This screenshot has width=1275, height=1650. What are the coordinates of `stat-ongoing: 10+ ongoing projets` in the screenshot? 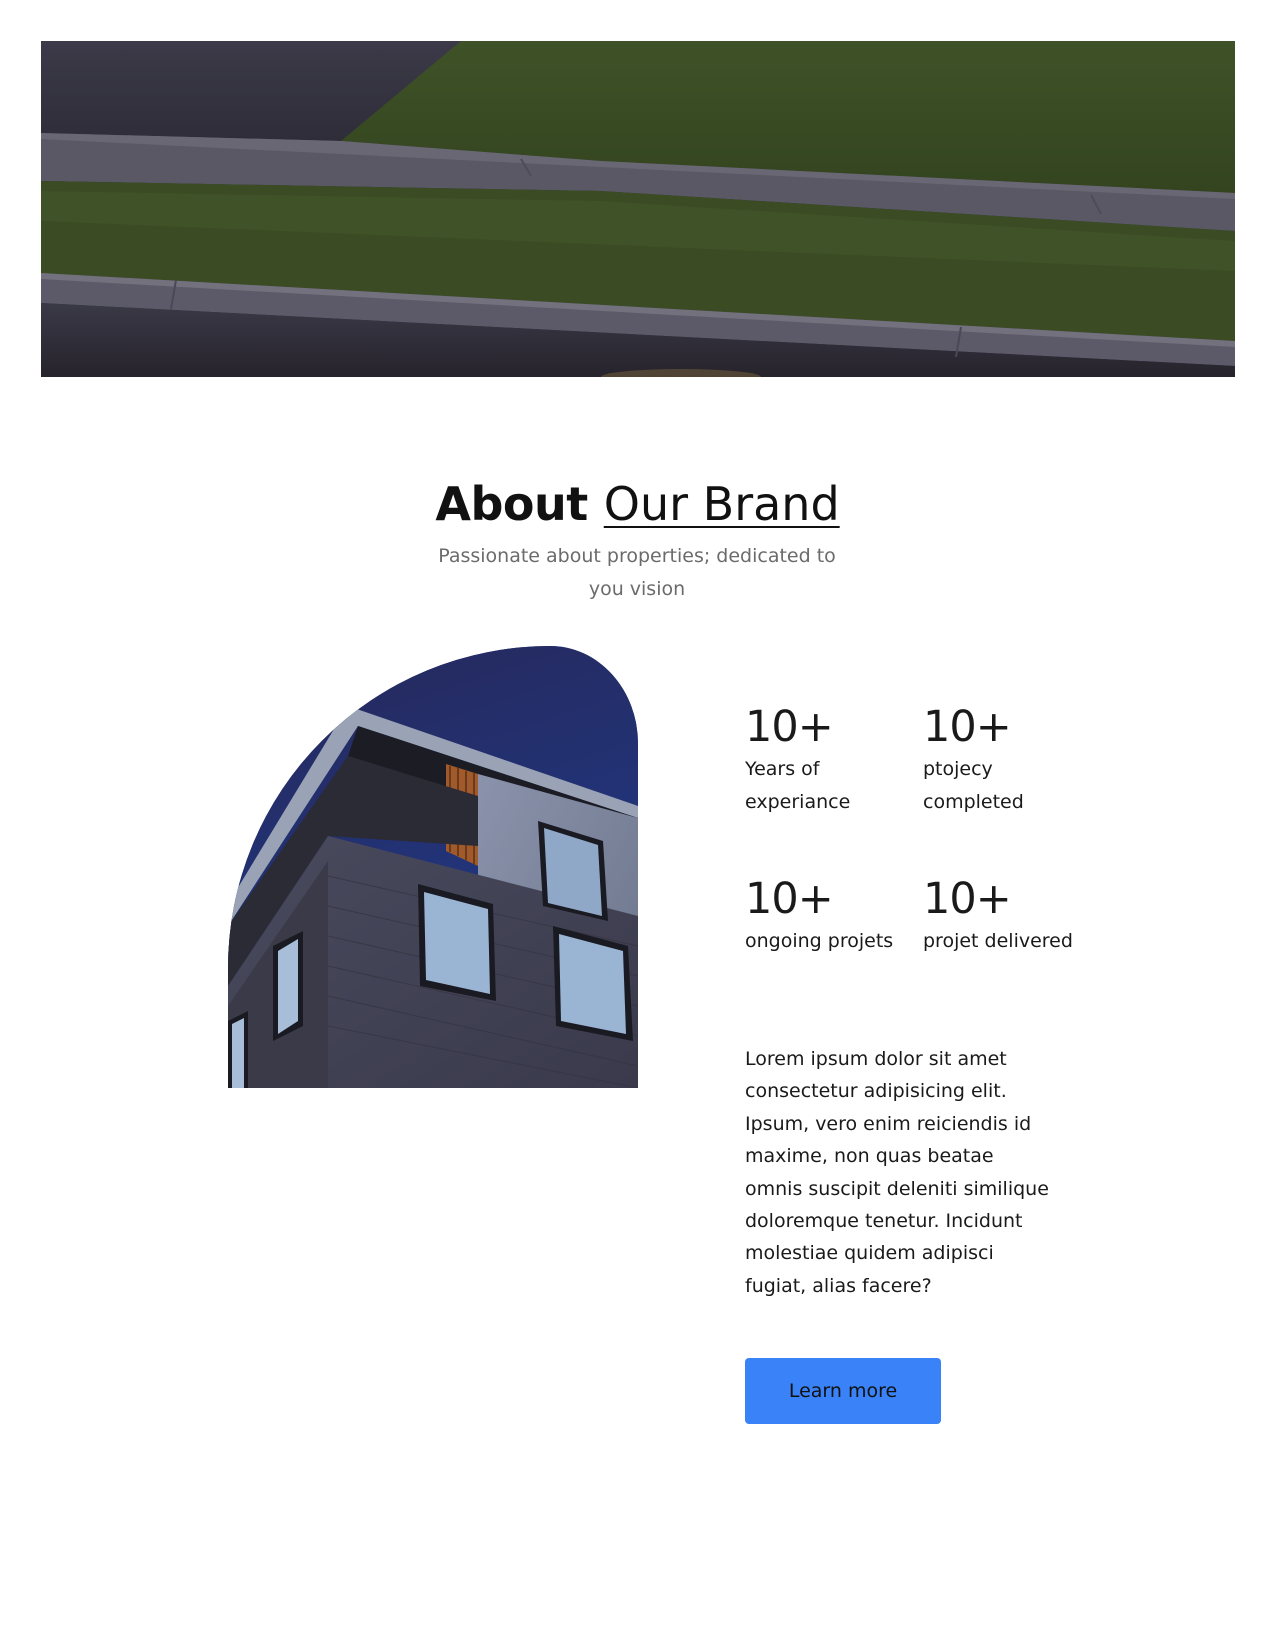 It's located at (825, 916).